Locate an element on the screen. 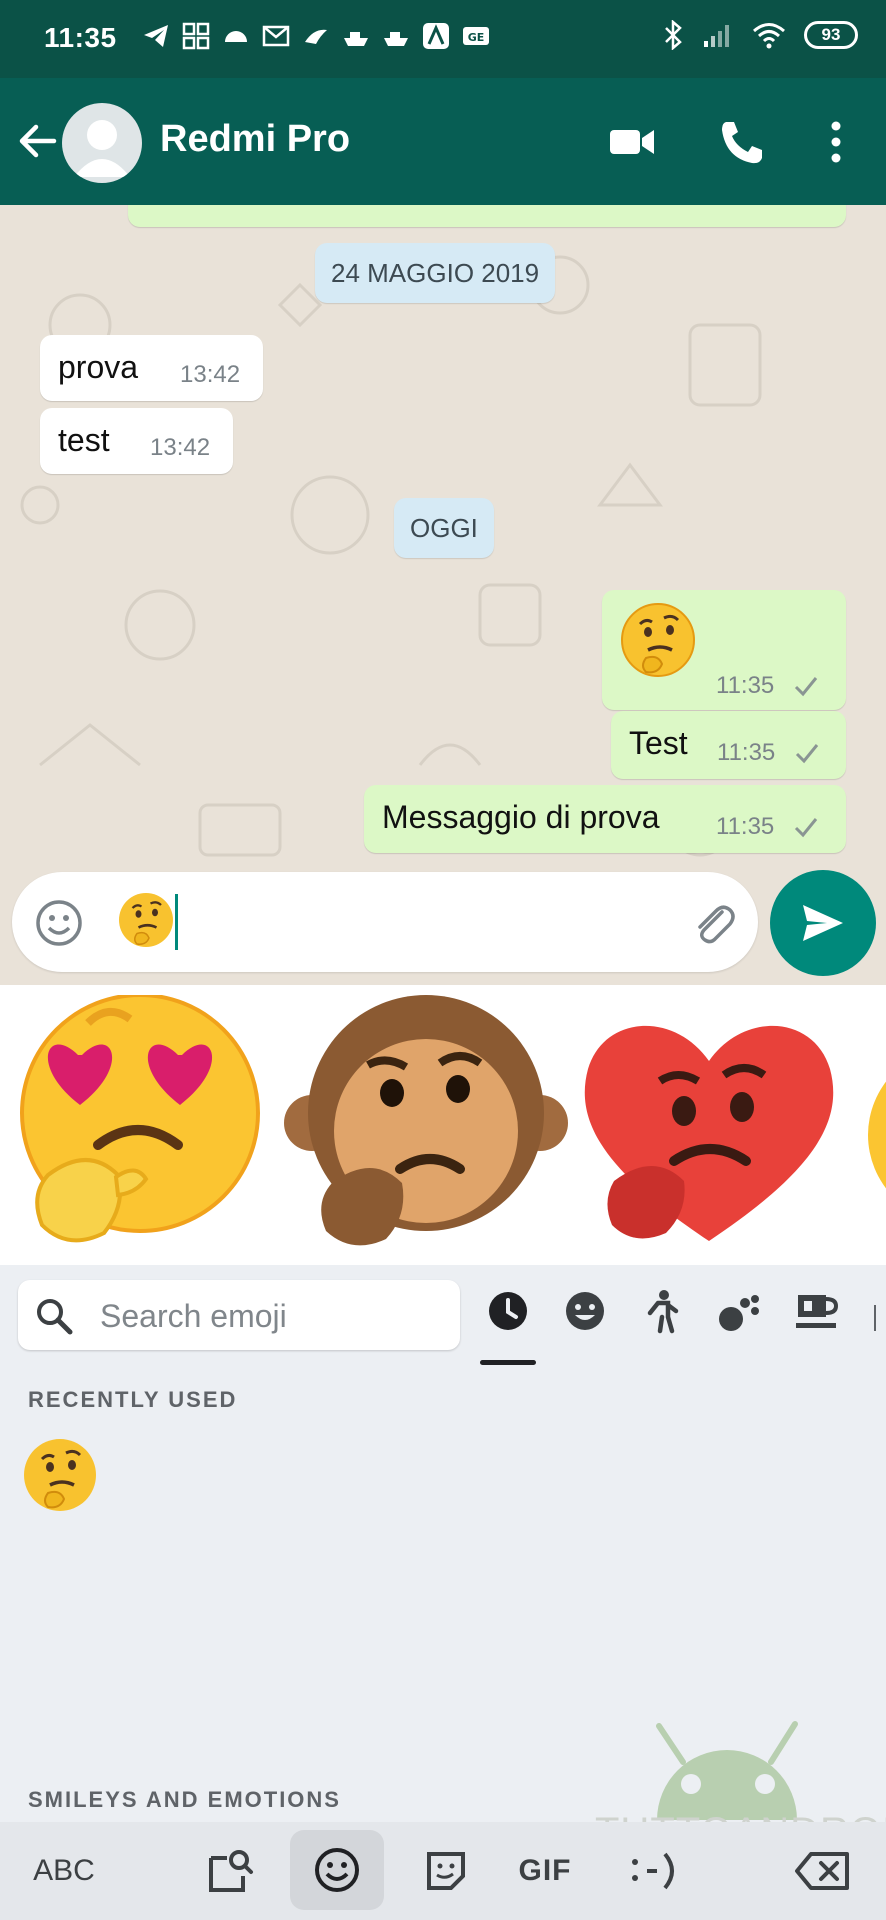  search-icon is located at coordinates (55, 1317).